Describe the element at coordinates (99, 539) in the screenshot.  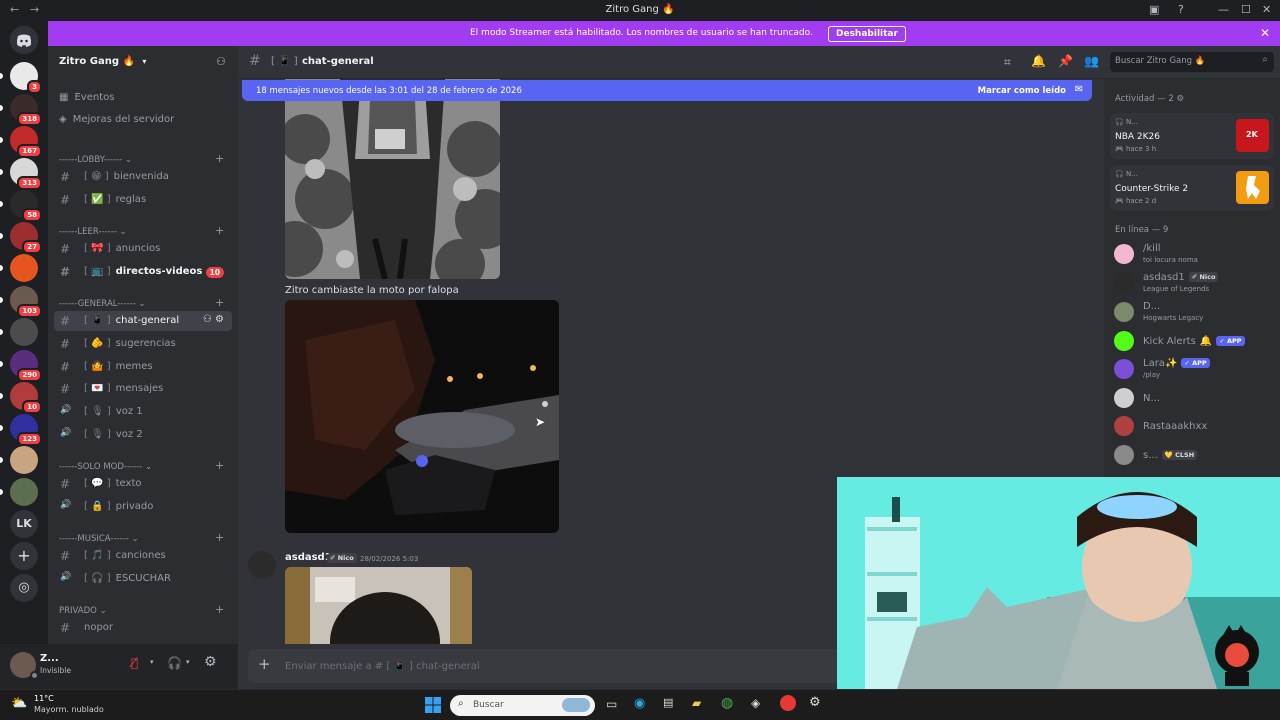
I see `category-header: ------MUSICA------ ⌄` at that location.